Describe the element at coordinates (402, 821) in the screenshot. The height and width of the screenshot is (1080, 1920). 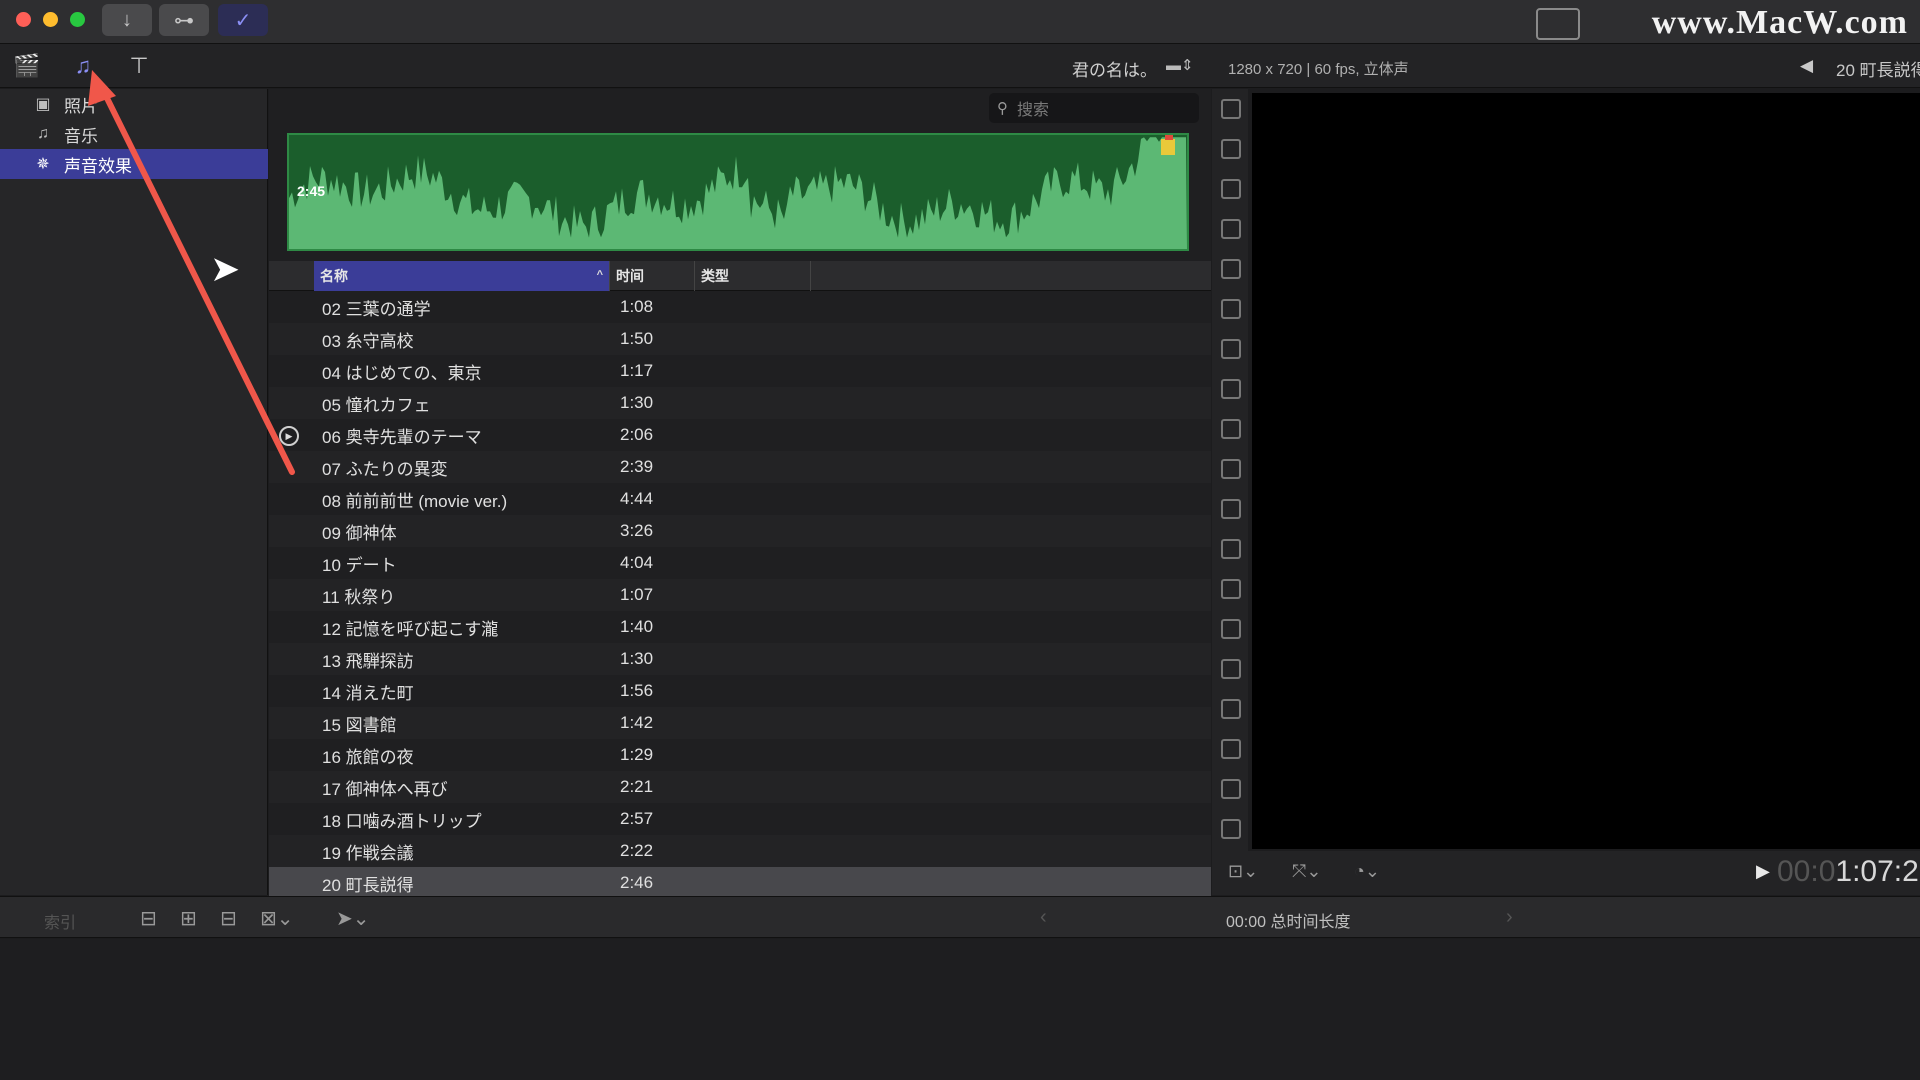
I see `track-name: 18 口噛み酒トリップ` at that location.